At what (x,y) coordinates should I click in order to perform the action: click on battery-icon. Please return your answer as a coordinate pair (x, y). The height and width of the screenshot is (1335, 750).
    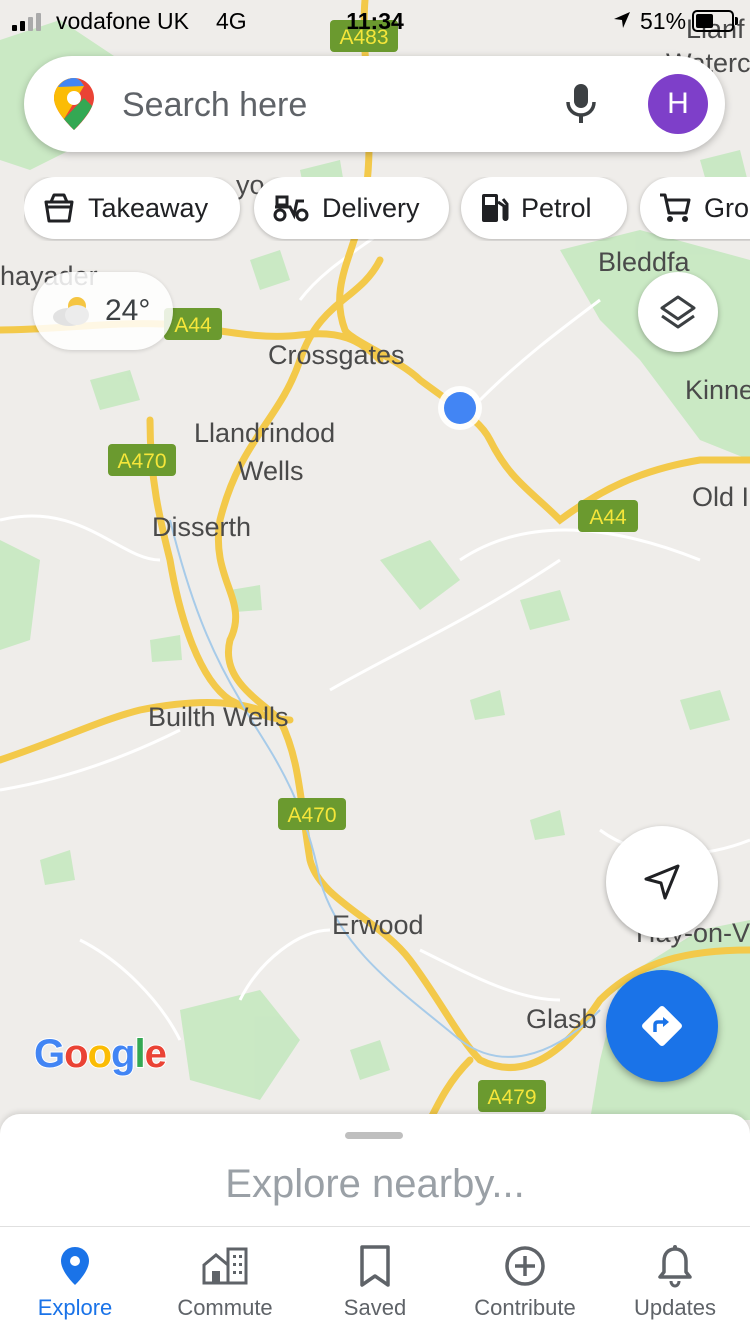
    Looking at the image, I should click on (715, 21).